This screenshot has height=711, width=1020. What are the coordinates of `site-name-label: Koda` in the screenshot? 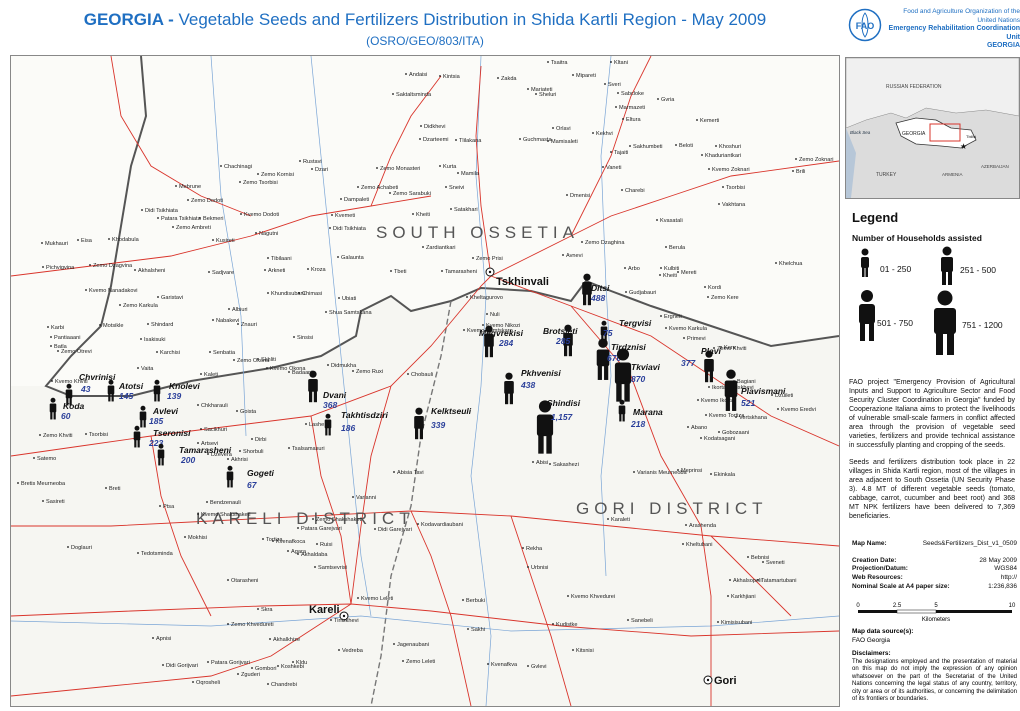 It's located at (74, 406).